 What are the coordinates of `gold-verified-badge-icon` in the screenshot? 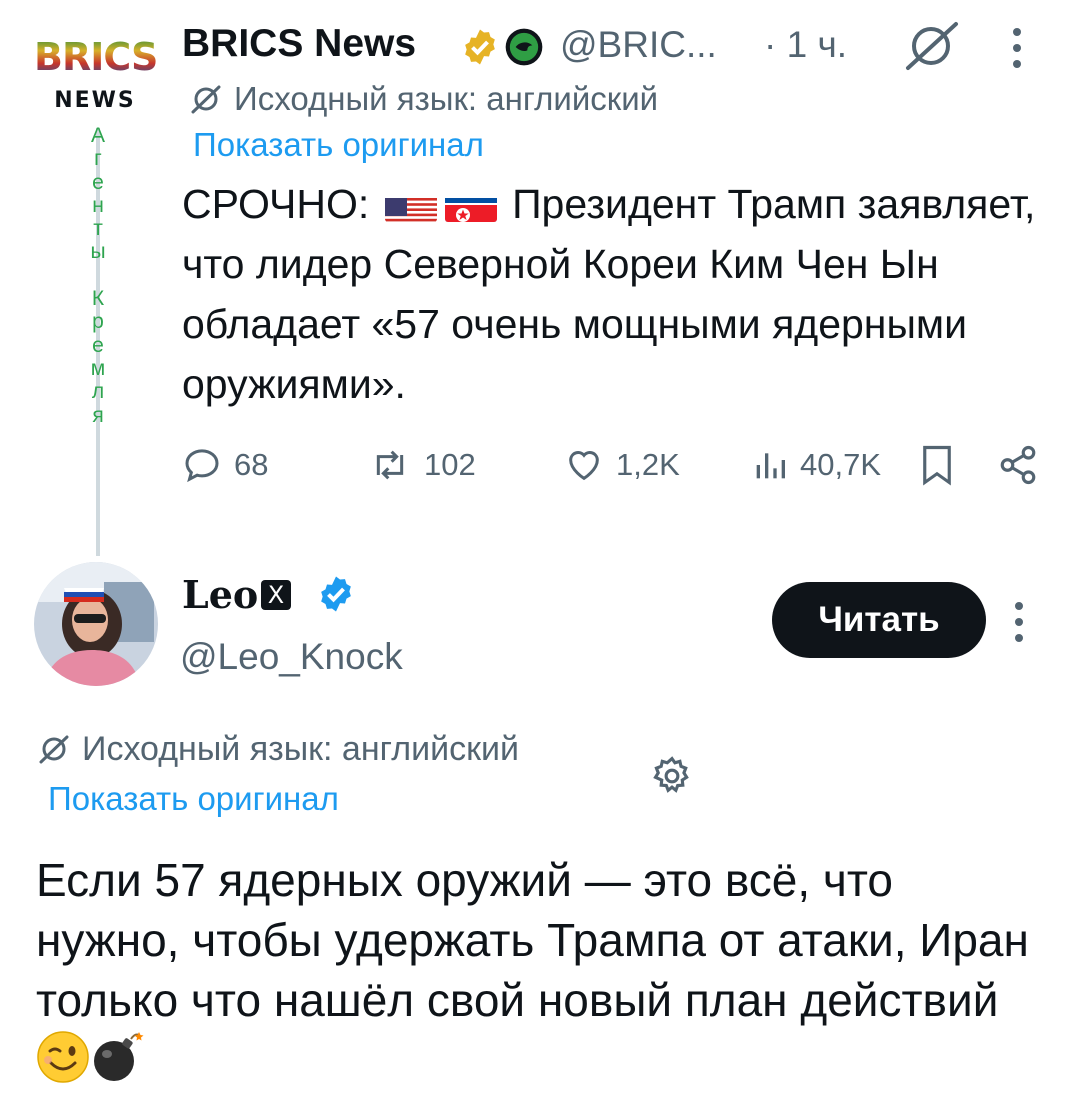 It's located at (480, 47).